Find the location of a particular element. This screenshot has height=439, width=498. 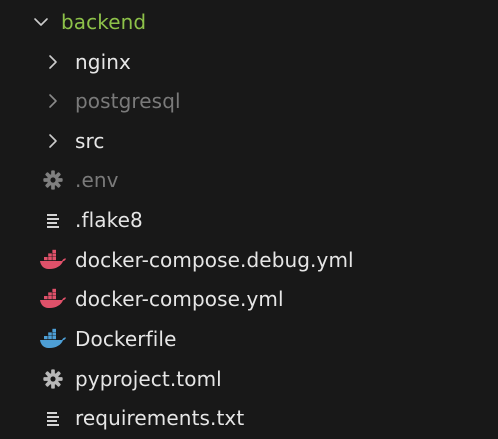

file-label: requirements.txt is located at coordinates (160, 418).